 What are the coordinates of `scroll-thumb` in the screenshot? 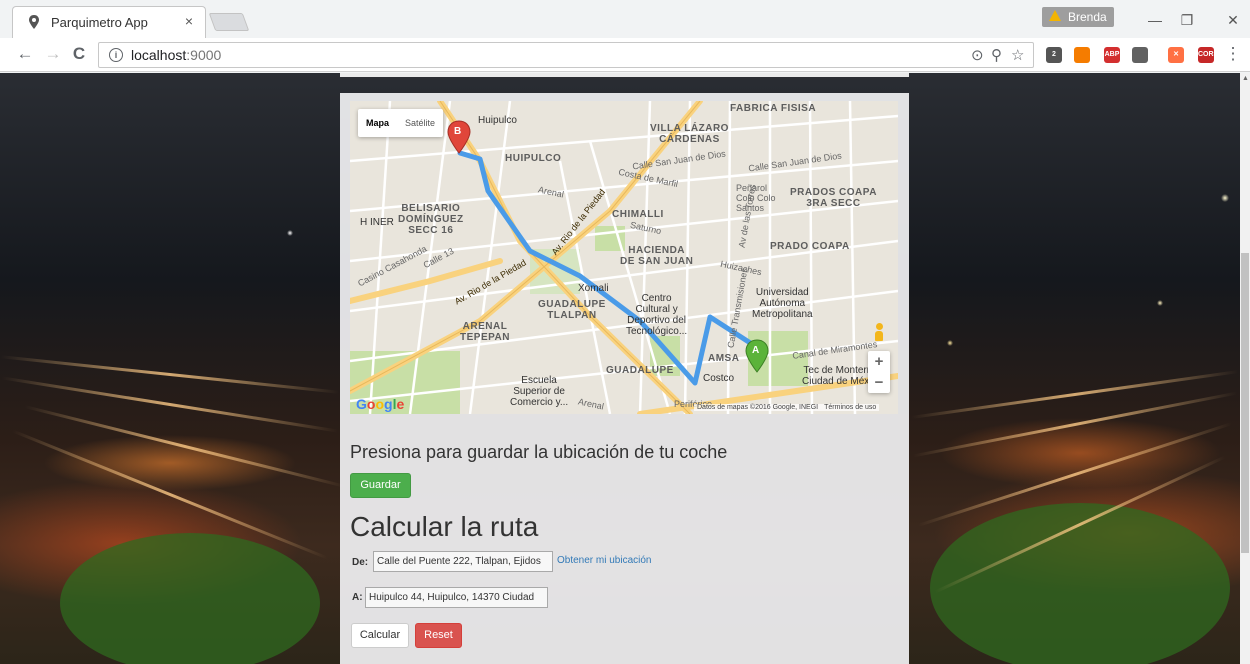 It's located at (1245, 403).